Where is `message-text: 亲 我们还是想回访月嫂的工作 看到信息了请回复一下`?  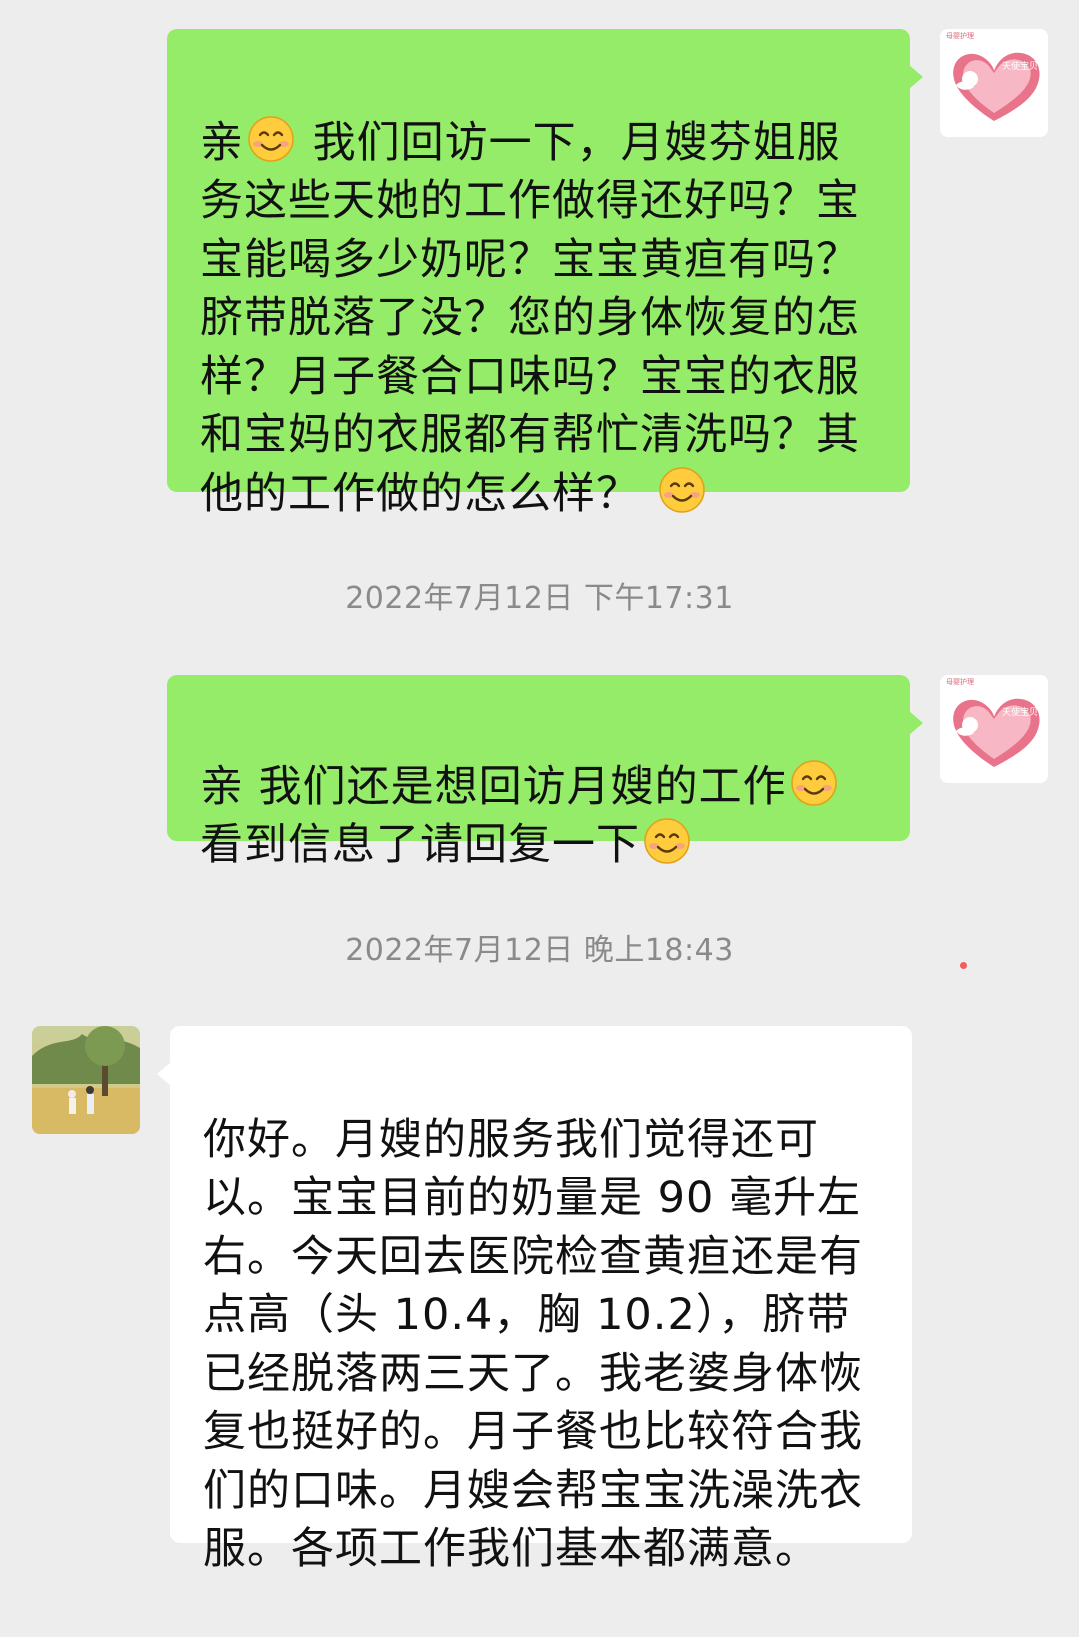
message-text: 亲 我们还是想回访月嫂的工作 看到信息了请回复一下 is located at coordinates (540, 816).